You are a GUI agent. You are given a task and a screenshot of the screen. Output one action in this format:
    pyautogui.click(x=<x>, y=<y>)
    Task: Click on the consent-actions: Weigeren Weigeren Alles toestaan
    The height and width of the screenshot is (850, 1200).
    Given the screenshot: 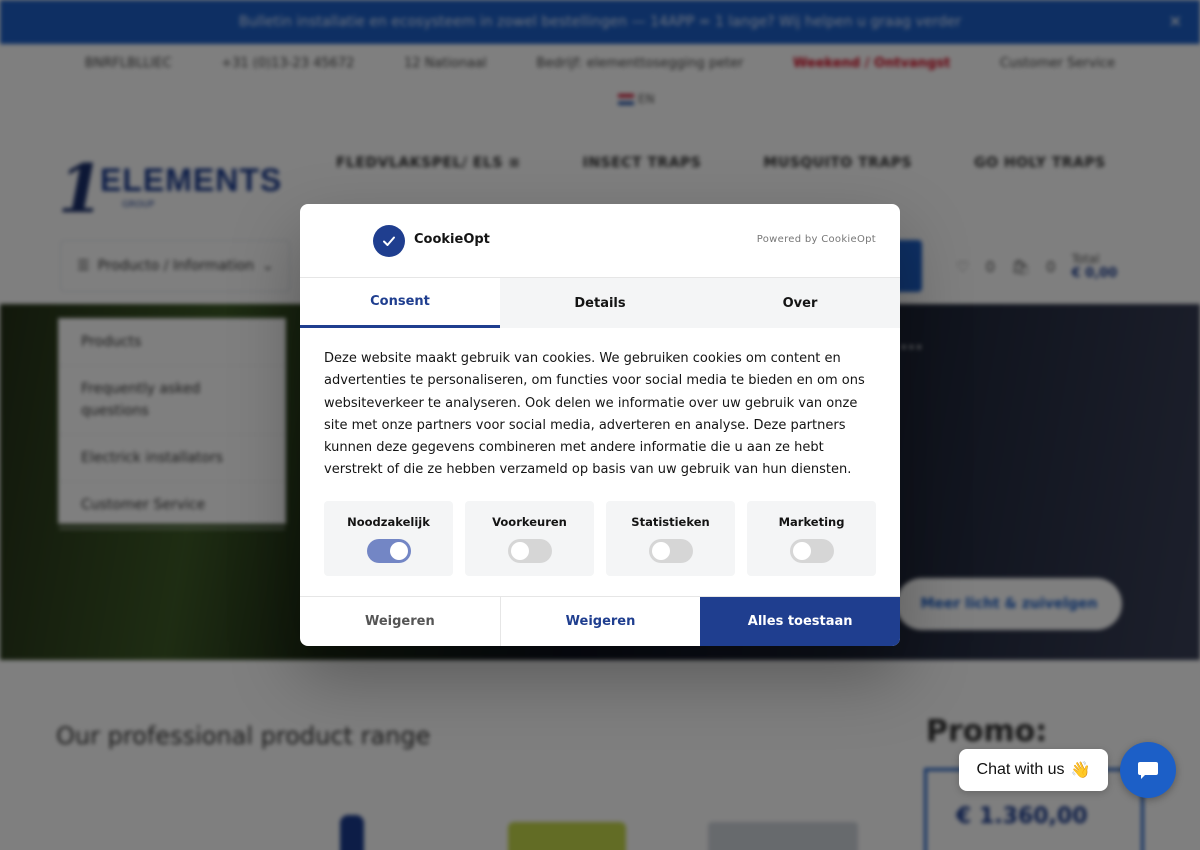 What is the action you would take?
    pyautogui.click(x=600, y=621)
    